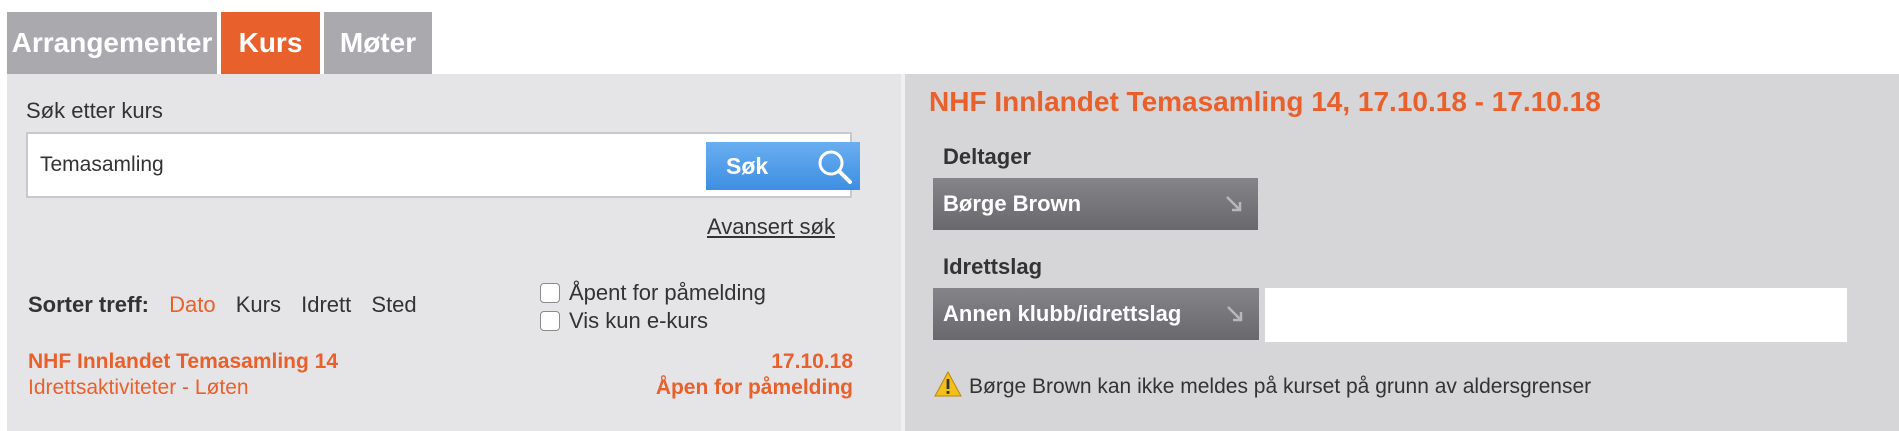 Image resolution: width=1899 pixels, height=431 pixels. What do you see at coordinates (326, 304) in the screenshot?
I see `sort-option-idrett: Idrett` at bounding box center [326, 304].